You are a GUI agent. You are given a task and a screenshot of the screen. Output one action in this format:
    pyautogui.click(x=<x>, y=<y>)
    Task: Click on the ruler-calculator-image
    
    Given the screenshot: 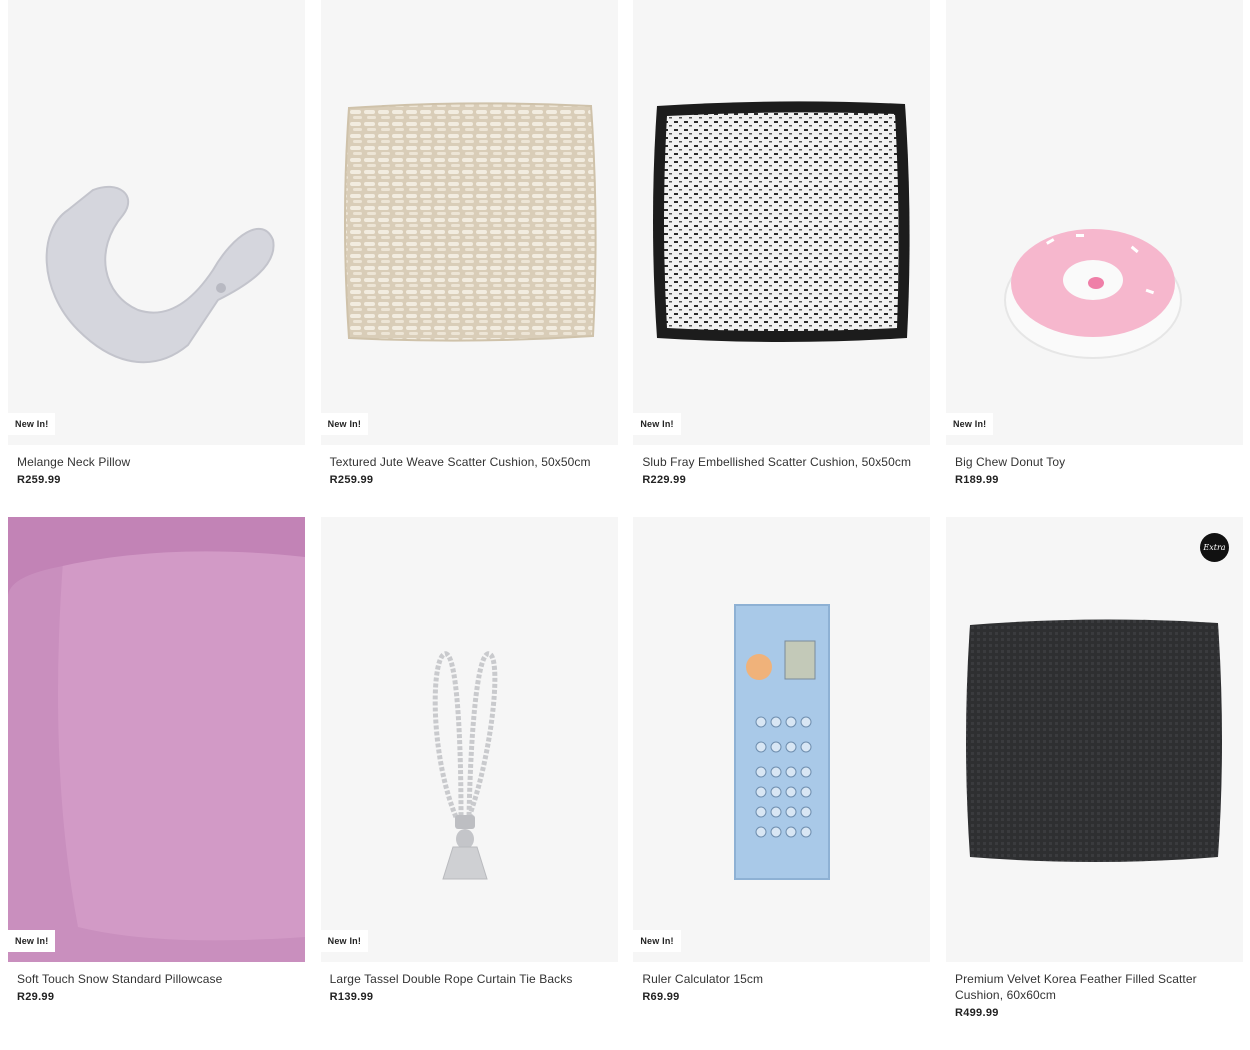 What is the action you would take?
    pyautogui.click(x=782, y=742)
    